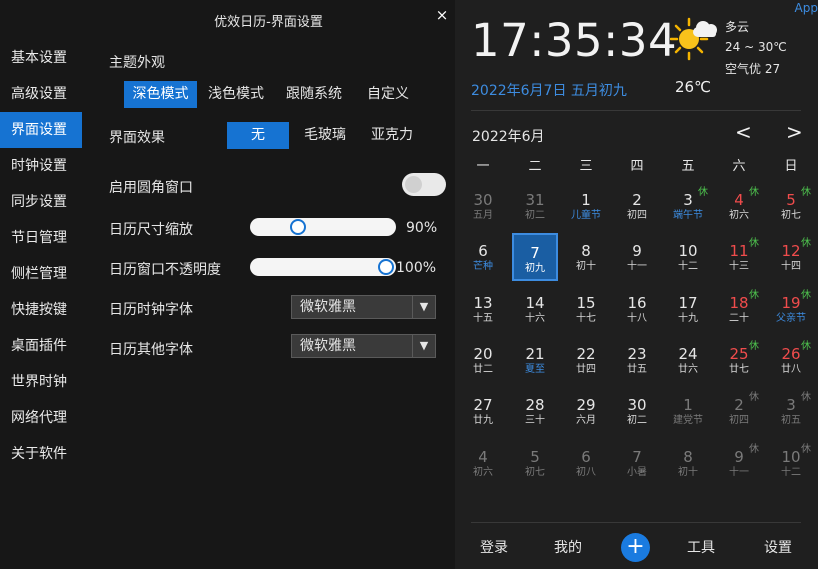 This screenshot has height=569, width=818. What do you see at coordinates (236, 94) in the screenshot?
I see `theme-option: 浅色模式` at bounding box center [236, 94].